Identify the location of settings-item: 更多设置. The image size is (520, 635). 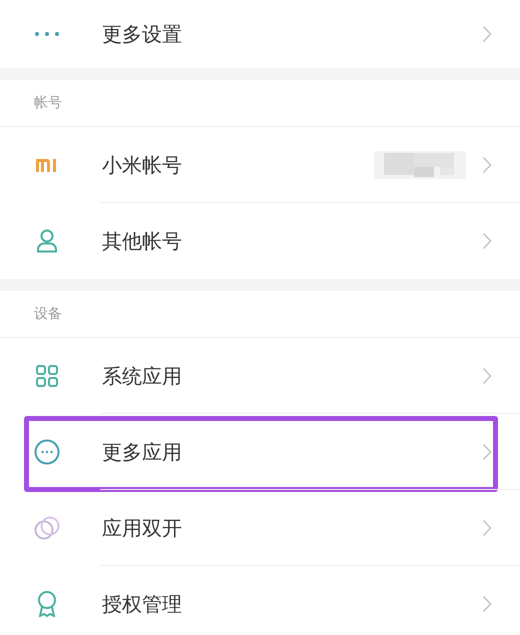
(260, 34).